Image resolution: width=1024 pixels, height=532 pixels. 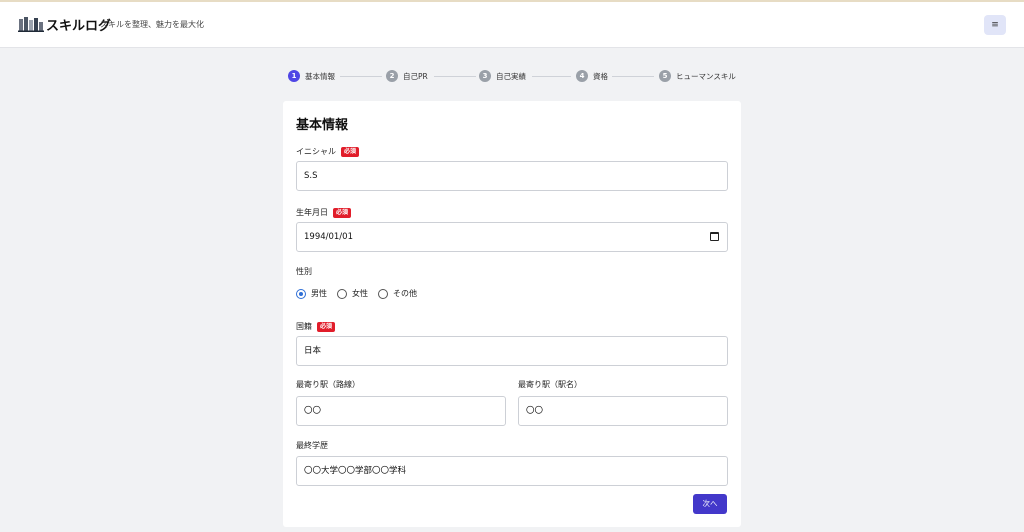 I want to click on nationality-label-text: 国籍, so click(x=304, y=326).